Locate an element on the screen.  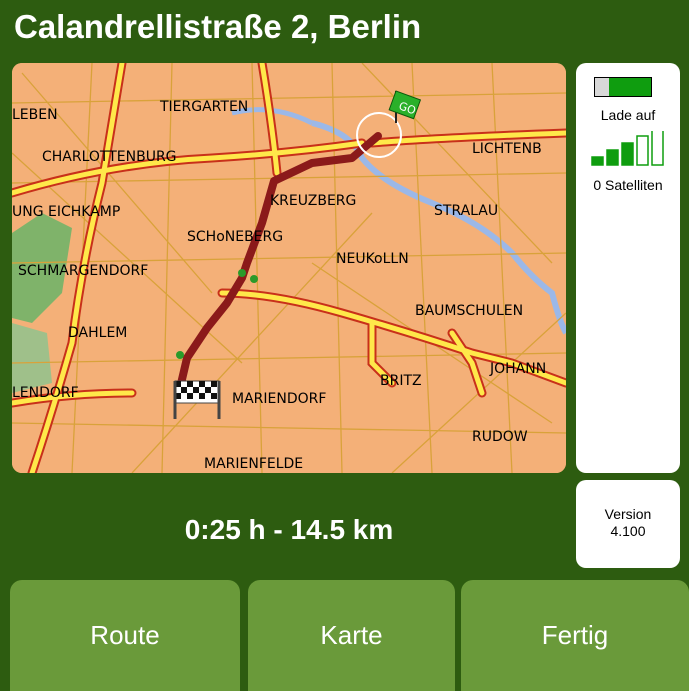
status-panel: Lade auf 0 Satelliten is located at coordinates (628, 268).